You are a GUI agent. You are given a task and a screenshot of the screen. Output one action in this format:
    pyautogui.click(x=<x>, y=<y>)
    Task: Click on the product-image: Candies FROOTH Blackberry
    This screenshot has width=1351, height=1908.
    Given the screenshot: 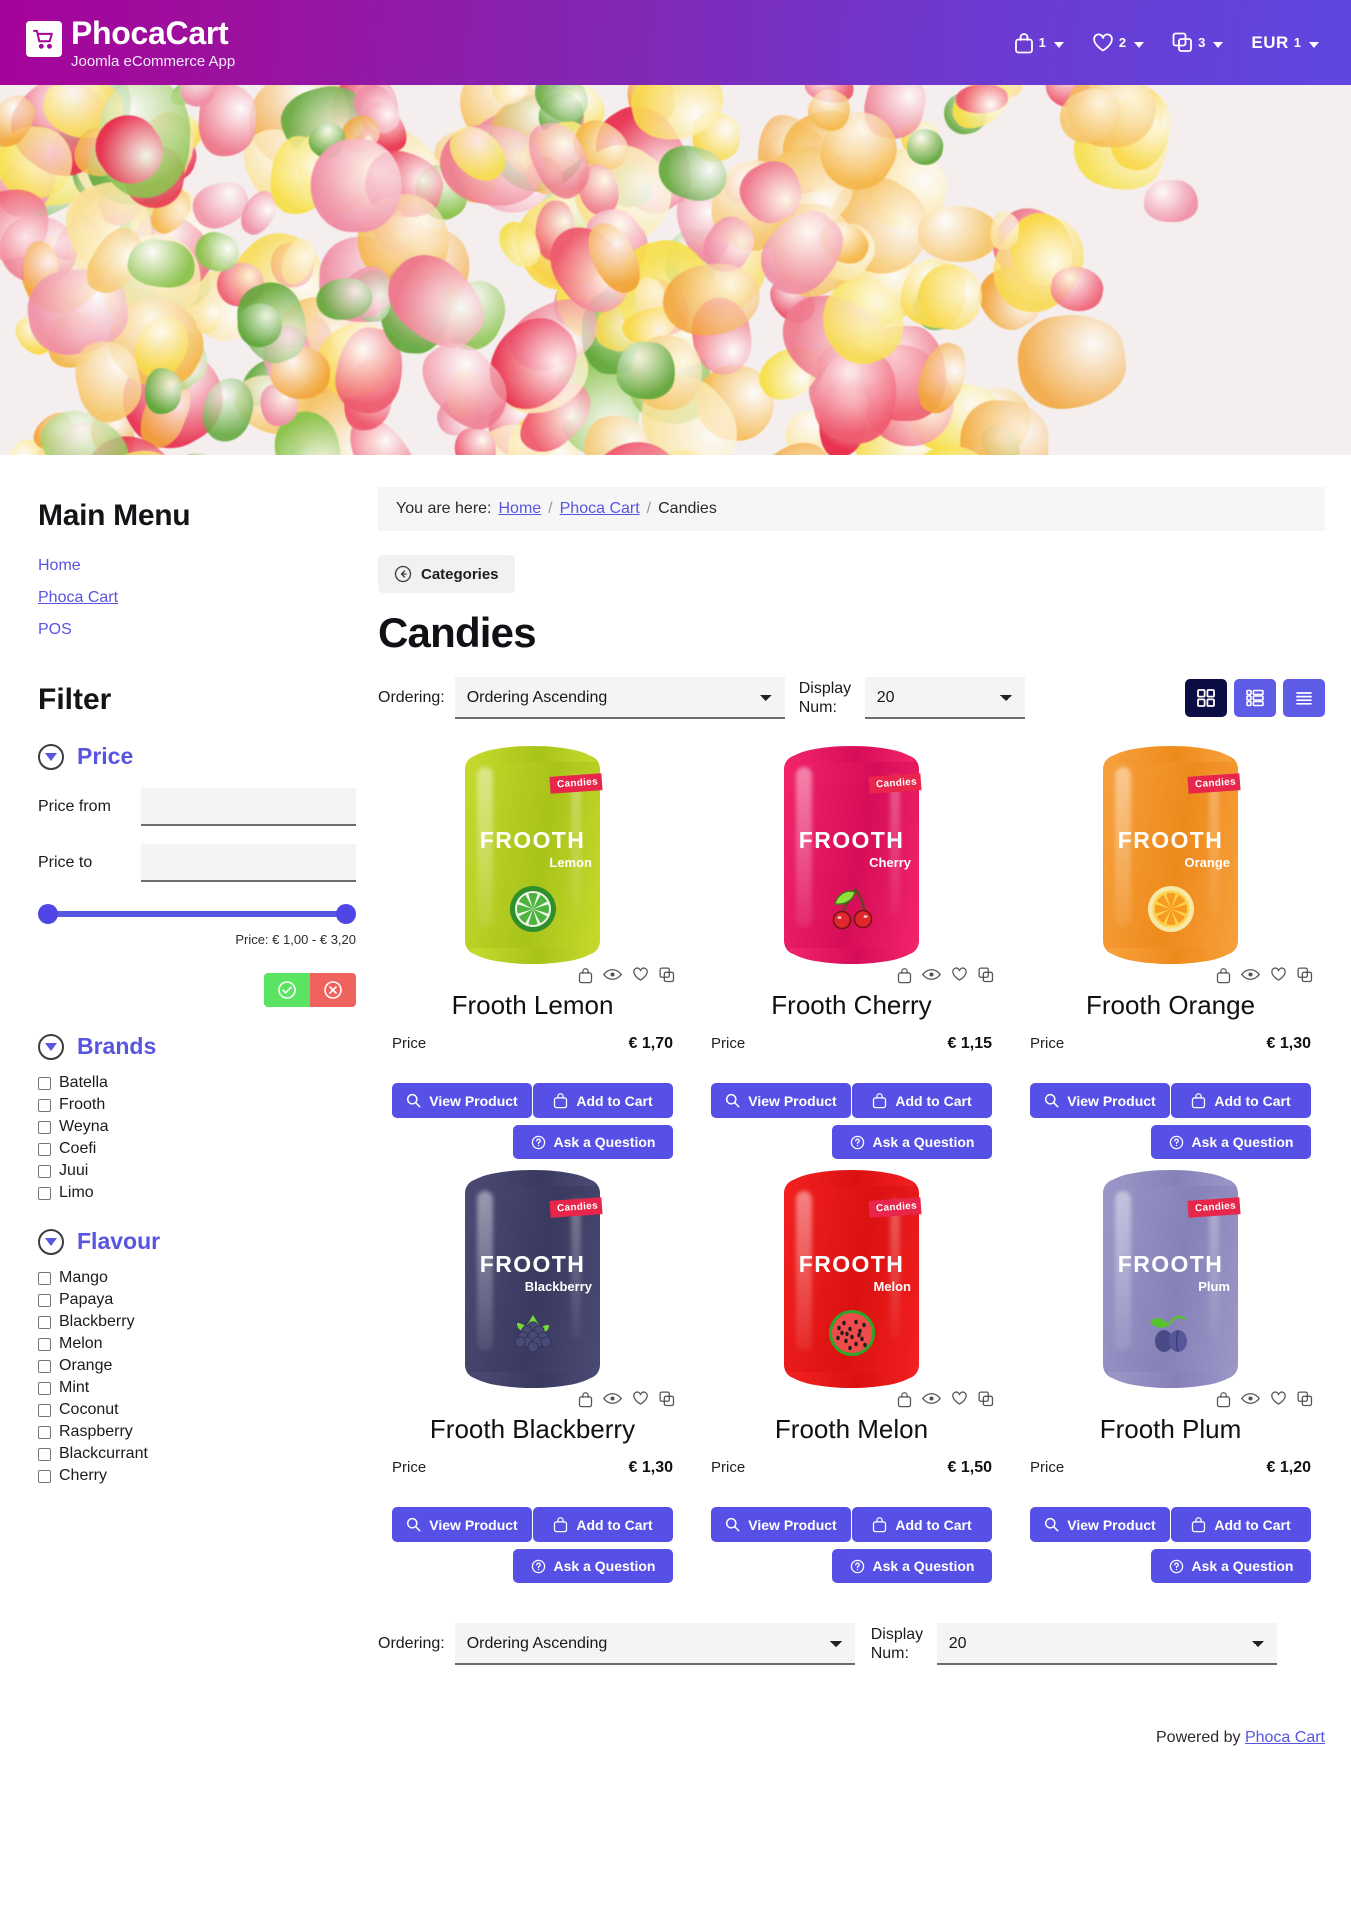 What is the action you would take?
    pyautogui.click(x=532, y=1279)
    